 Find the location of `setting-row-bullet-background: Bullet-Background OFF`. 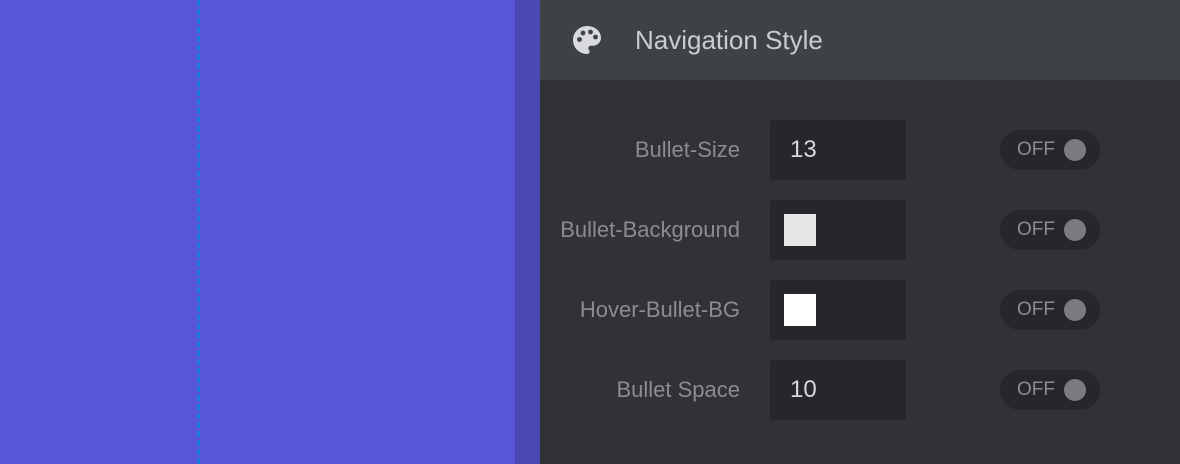

setting-row-bullet-background: Bullet-Background OFF is located at coordinates (860, 230).